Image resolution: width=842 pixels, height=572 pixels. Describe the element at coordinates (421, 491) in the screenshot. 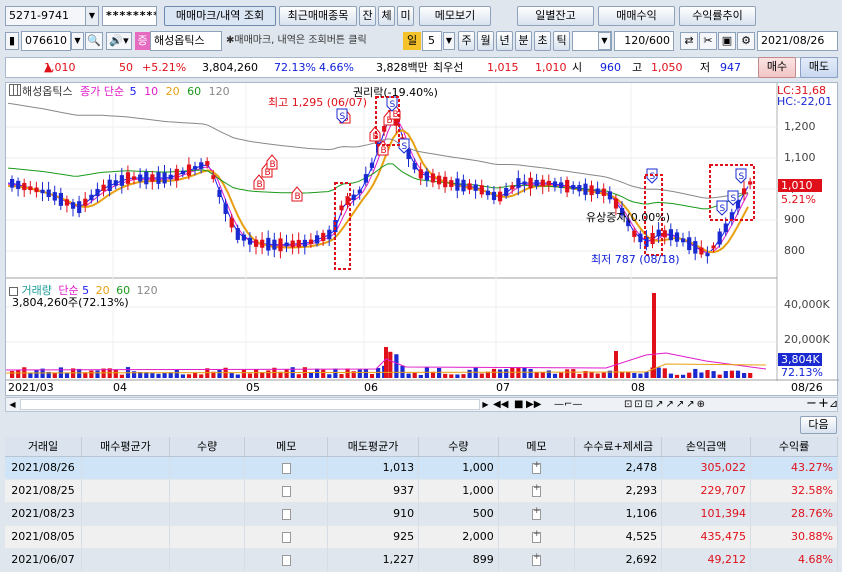

I see `table-row: 2021/08/25 9371,000 2,293229,70732.58%` at that location.